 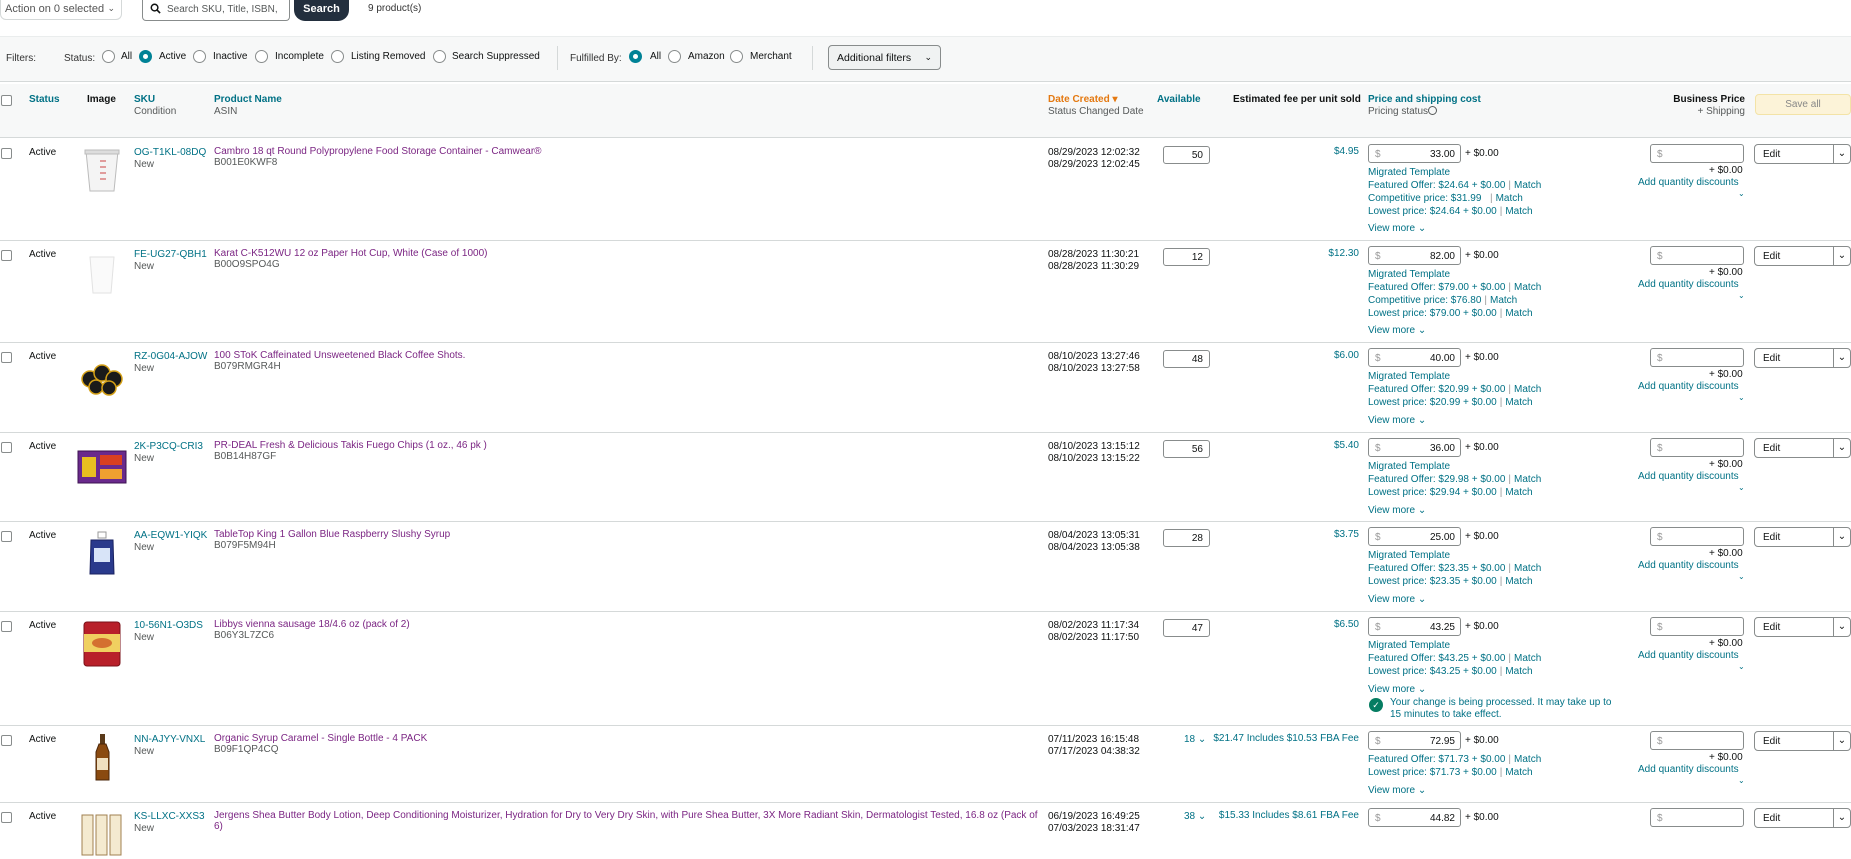 I want to click on save-all-button: Save all, so click(x=1803, y=104).